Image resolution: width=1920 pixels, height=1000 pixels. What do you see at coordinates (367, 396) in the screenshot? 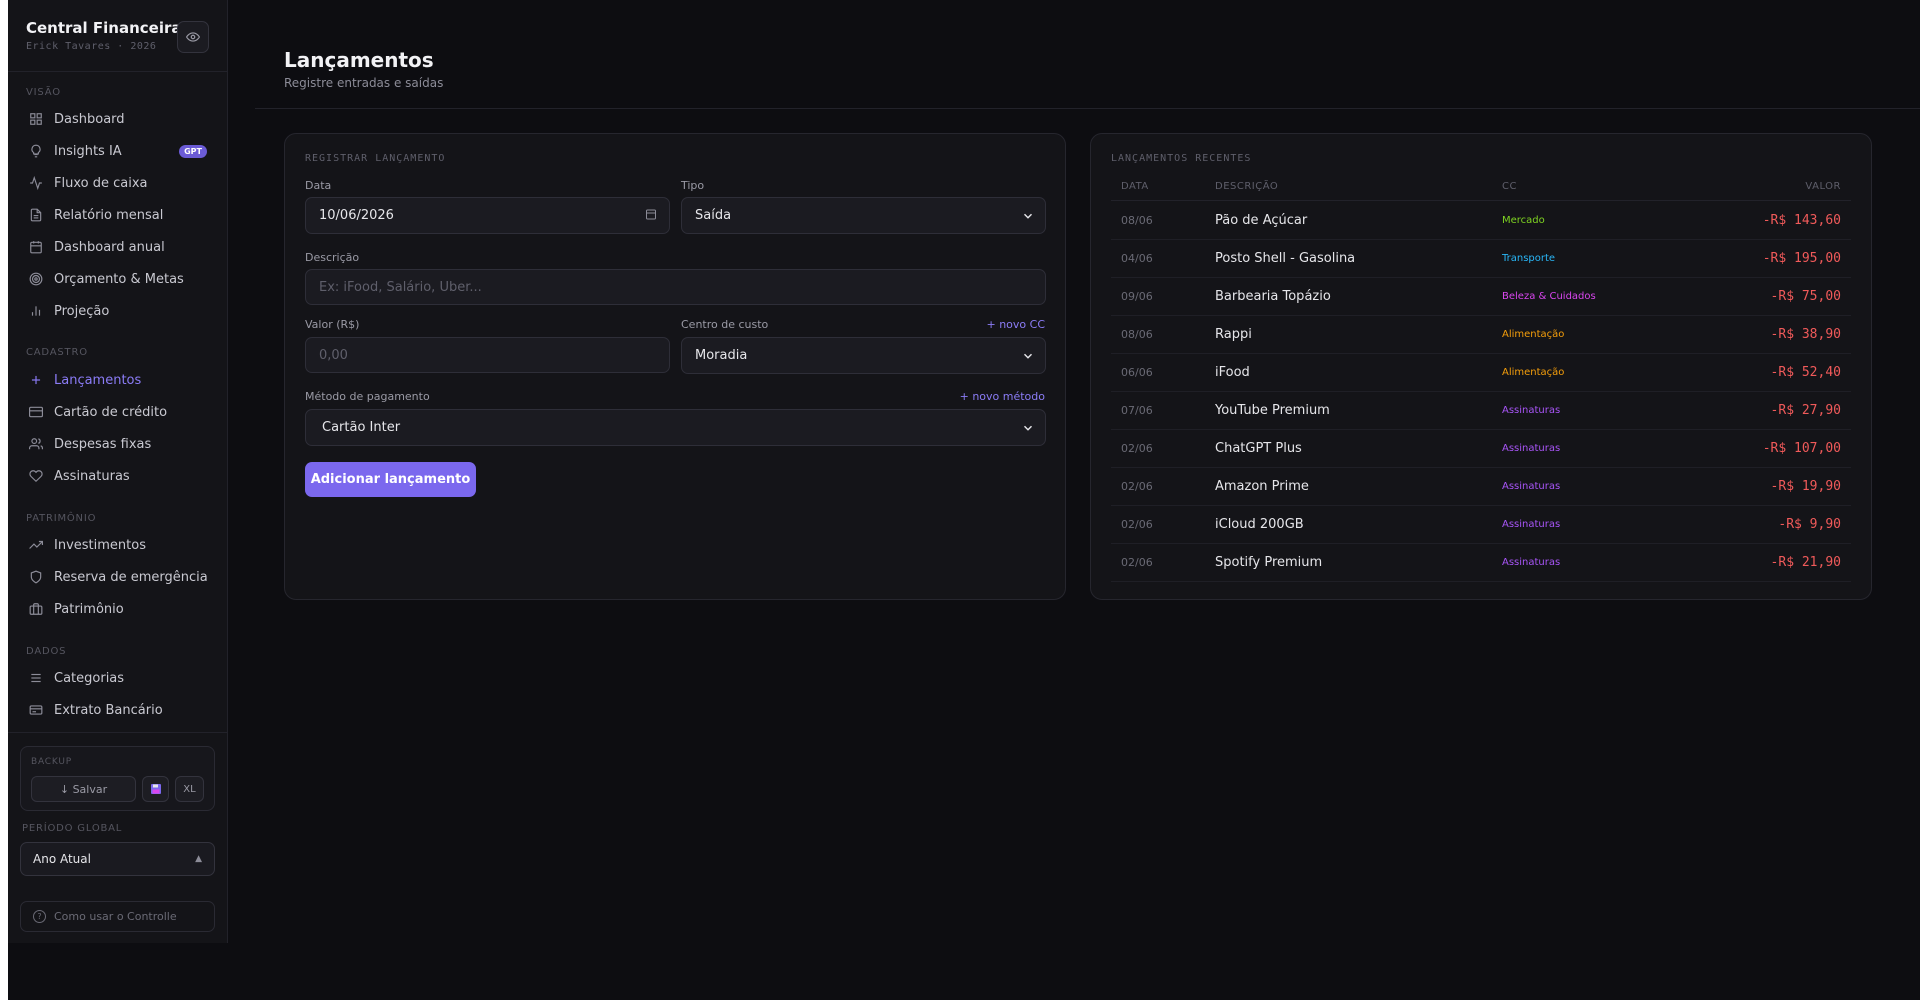
I see `metodo-label: Método de pagamento` at bounding box center [367, 396].